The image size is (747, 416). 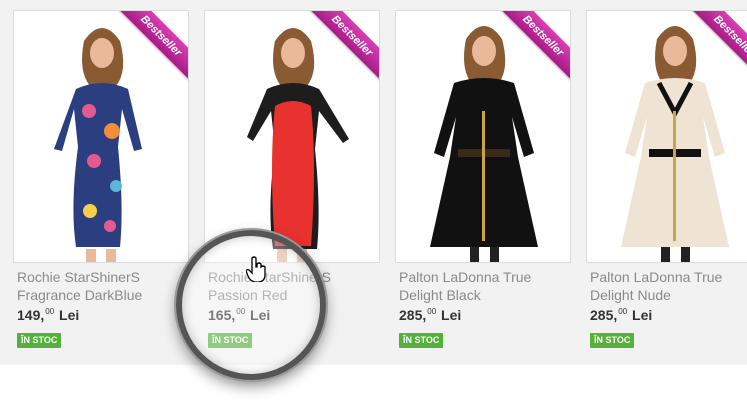 I want to click on product-price-1: 149,00 Lei, so click(x=48, y=315).